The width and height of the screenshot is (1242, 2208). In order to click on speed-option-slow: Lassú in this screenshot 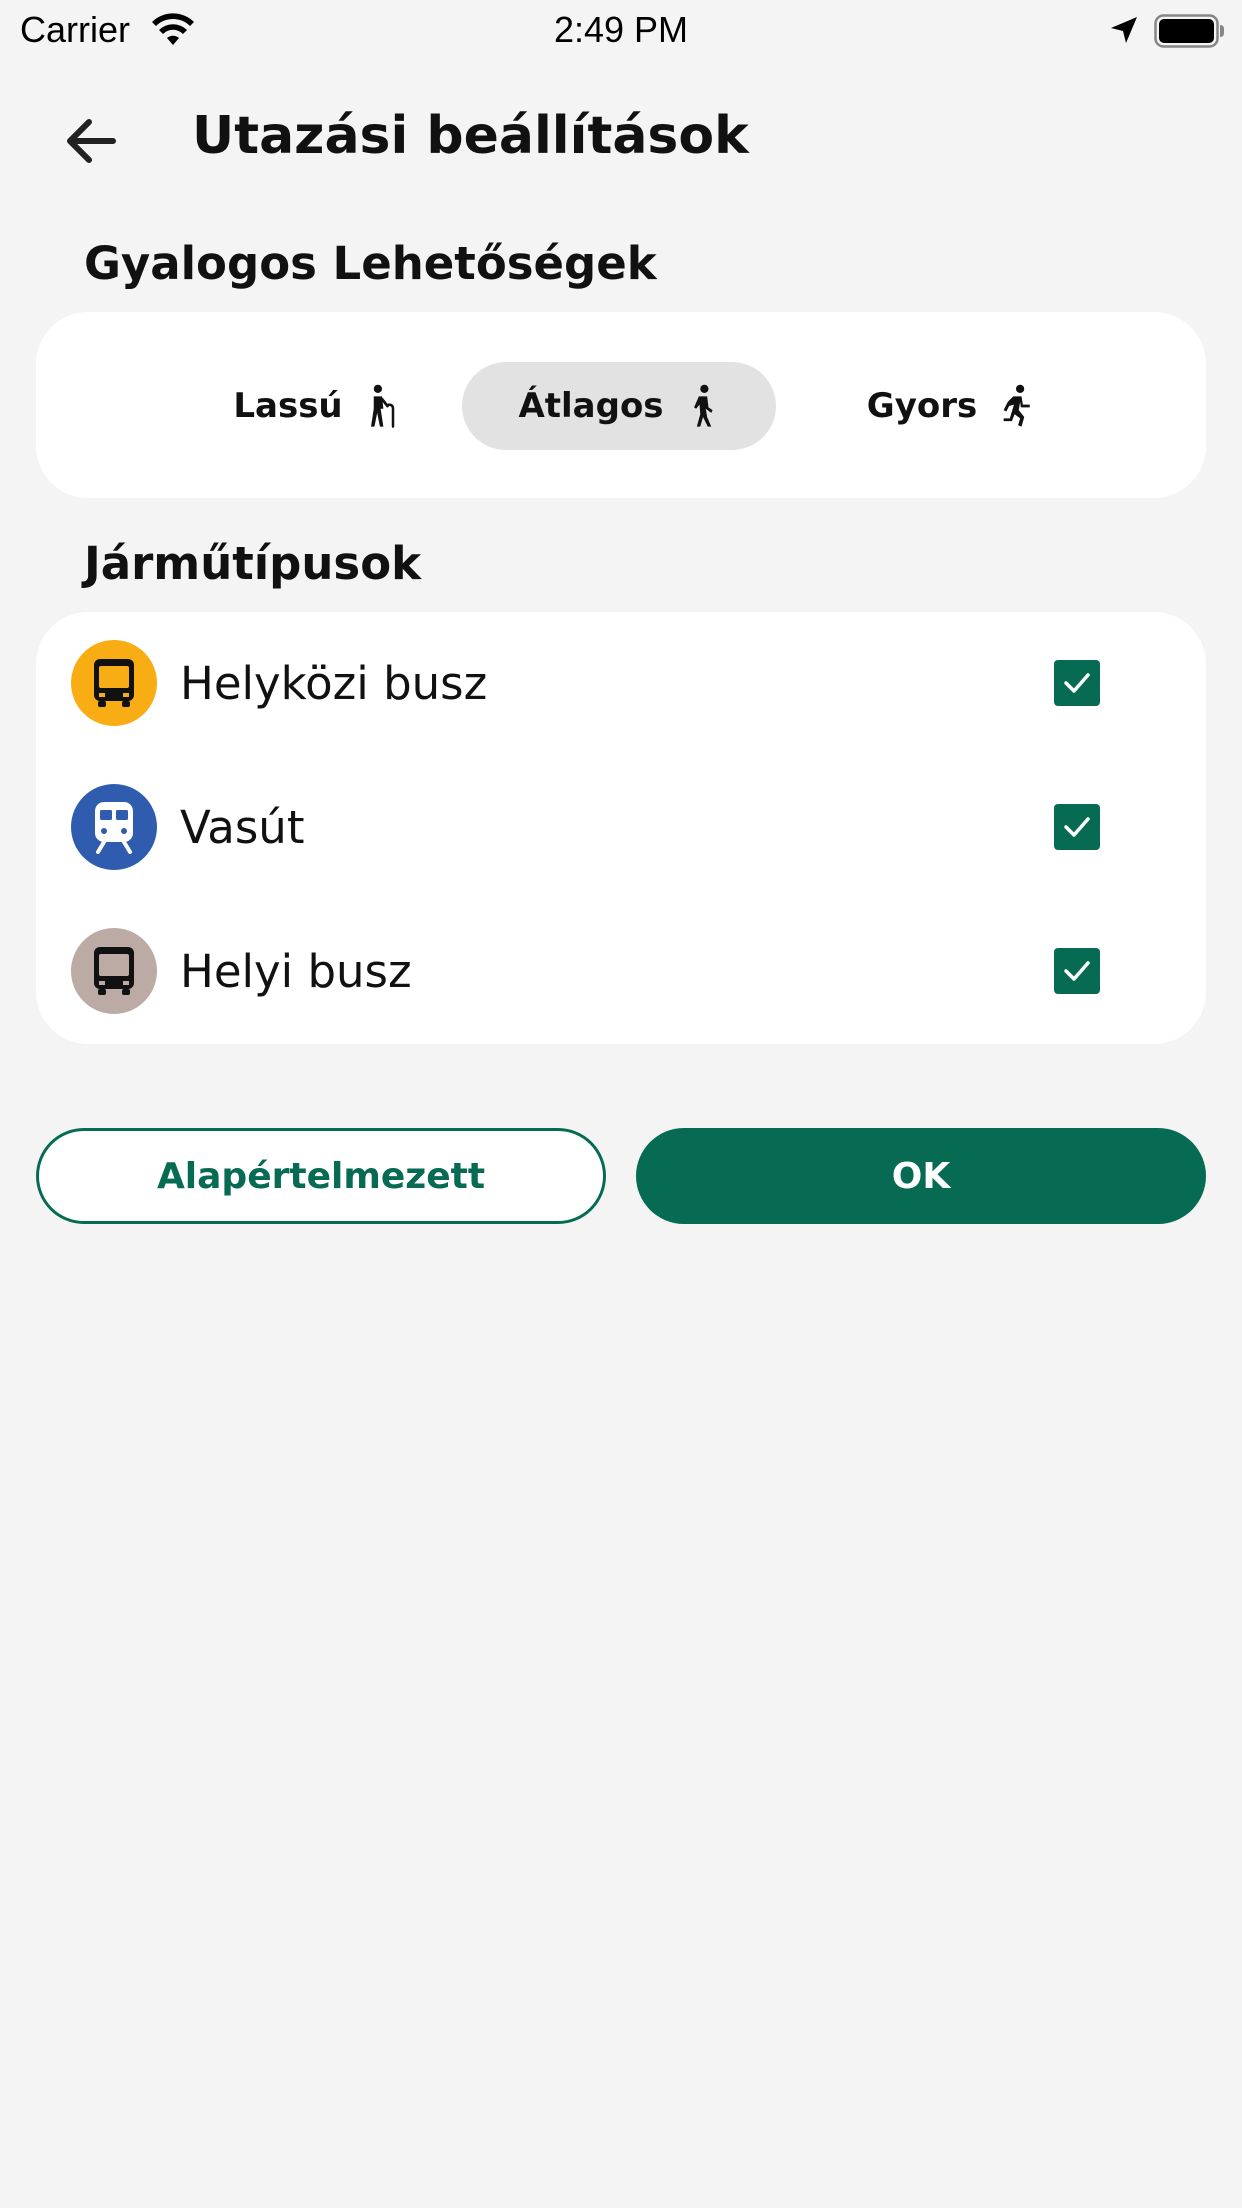, I will do `click(316, 406)`.